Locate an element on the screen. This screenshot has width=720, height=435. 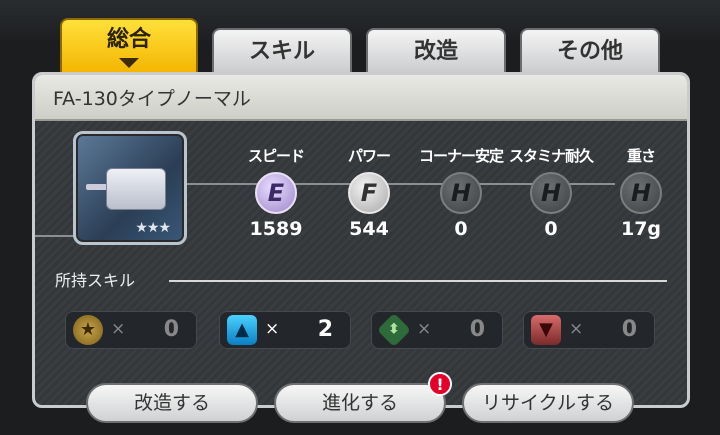
tab-overview: 総合 is located at coordinates (129, 46).